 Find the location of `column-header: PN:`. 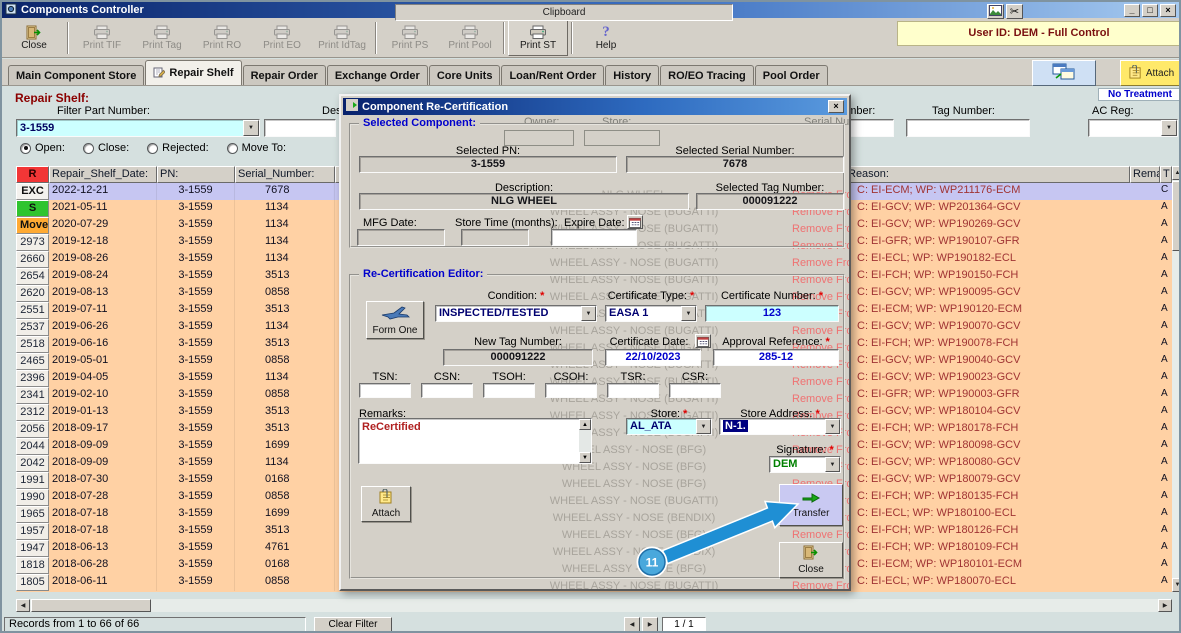

column-header: PN: is located at coordinates (196, 174).